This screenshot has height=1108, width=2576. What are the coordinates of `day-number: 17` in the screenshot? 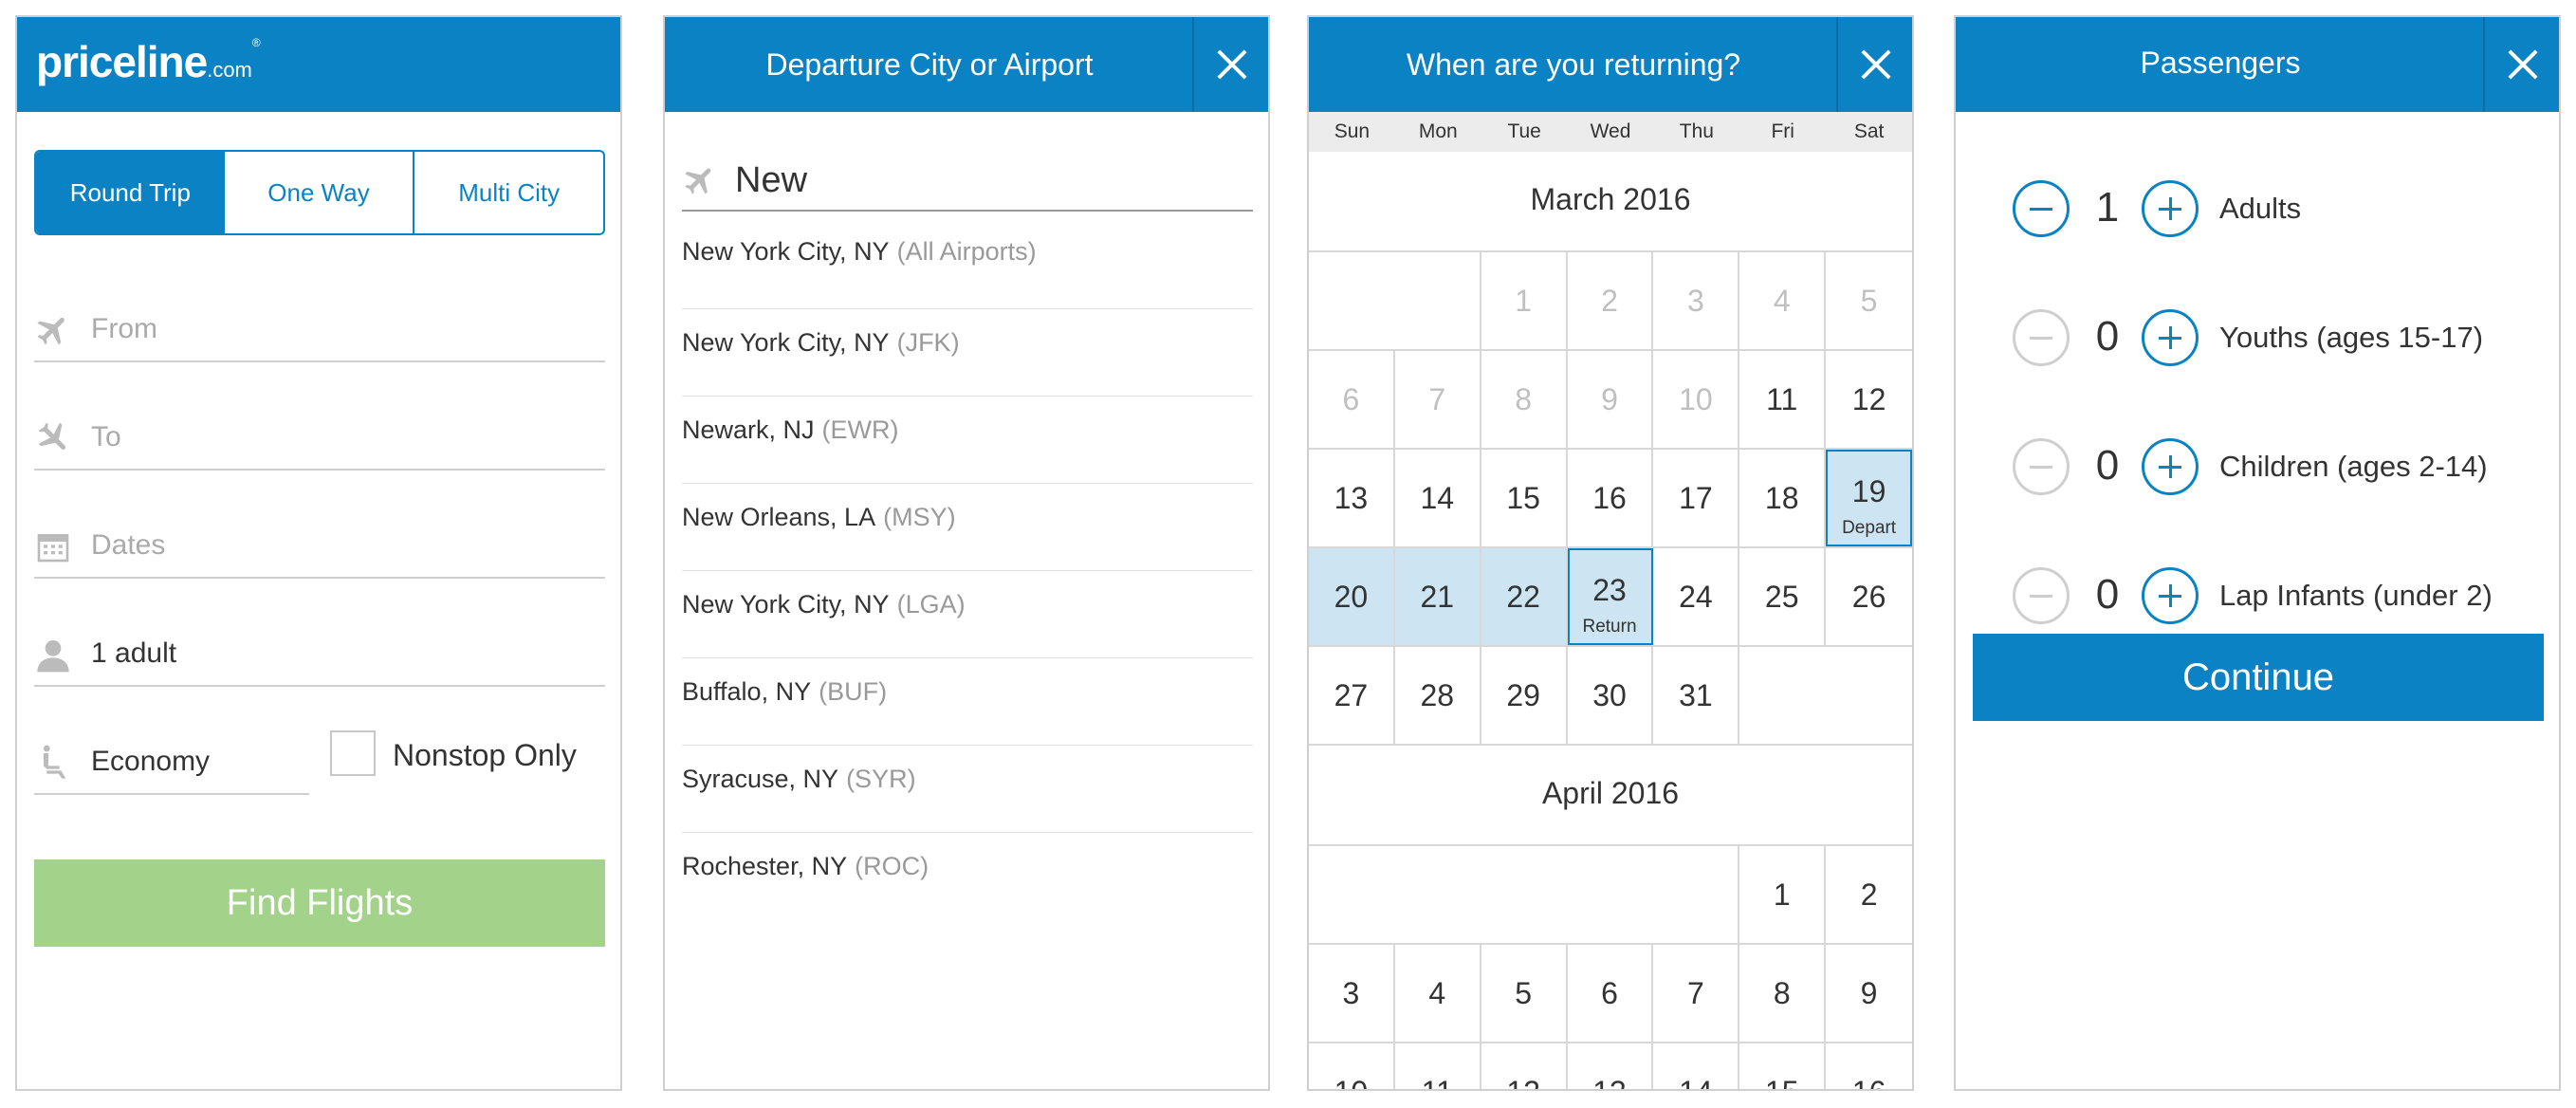 It's located at (1696, 498).